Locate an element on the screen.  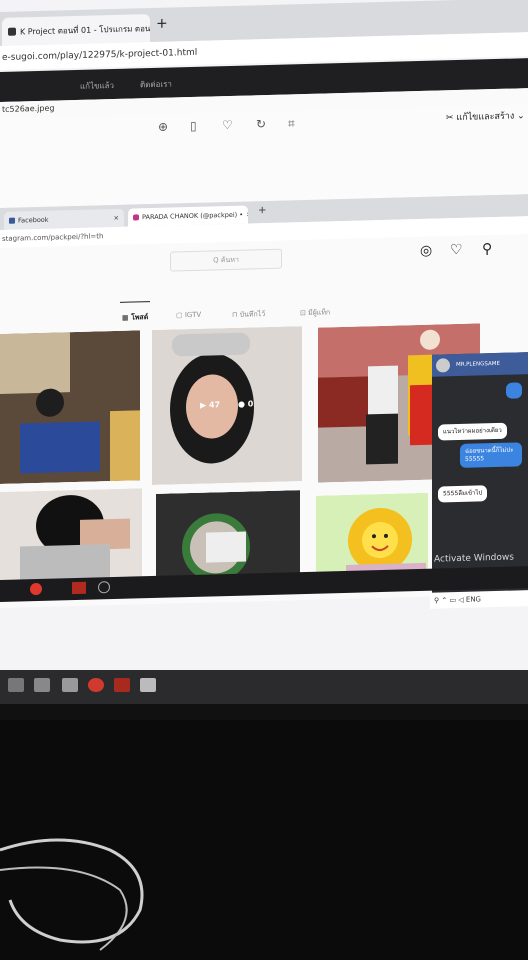
chat-message-2: ฉ่อยขนาดนี้ก็ไม่ปะ 55555 is located at coordinates (491, 455).